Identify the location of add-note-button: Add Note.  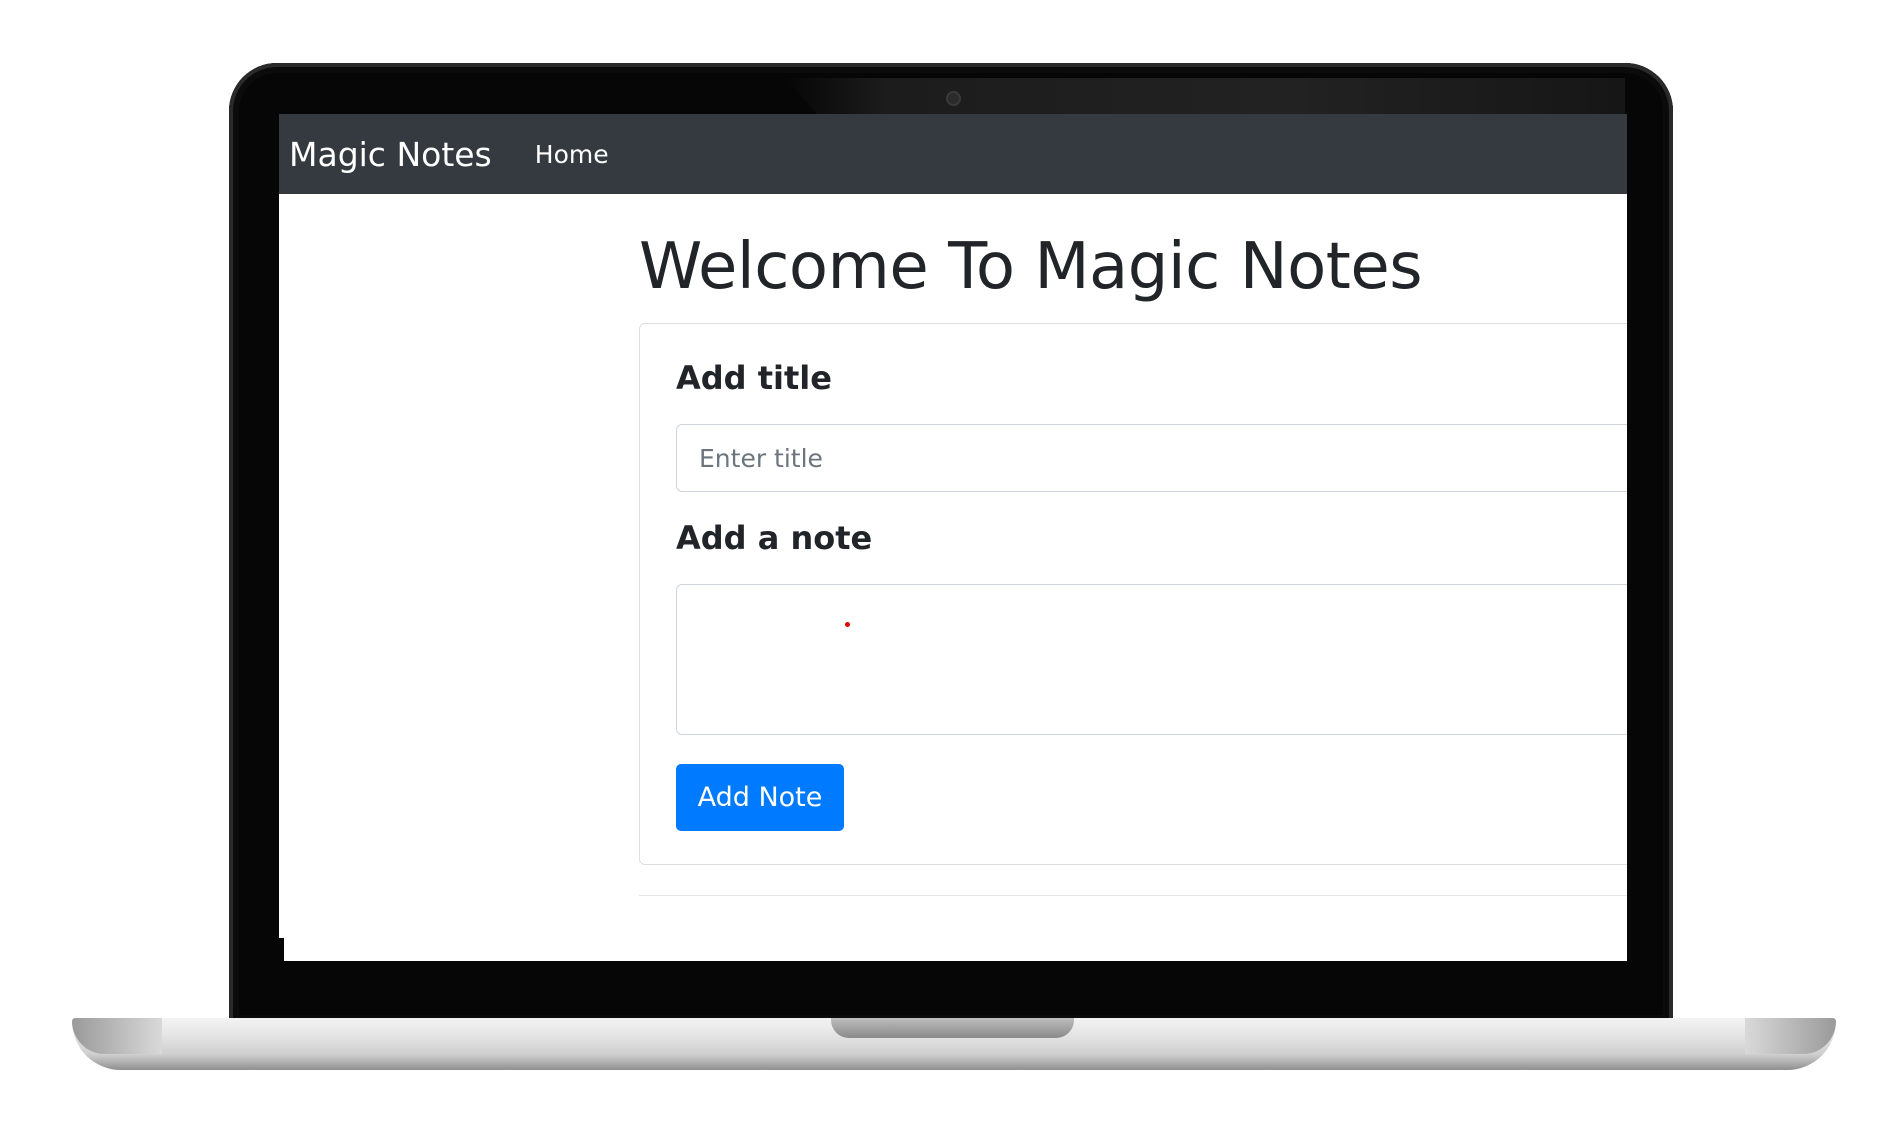
(760, 797).